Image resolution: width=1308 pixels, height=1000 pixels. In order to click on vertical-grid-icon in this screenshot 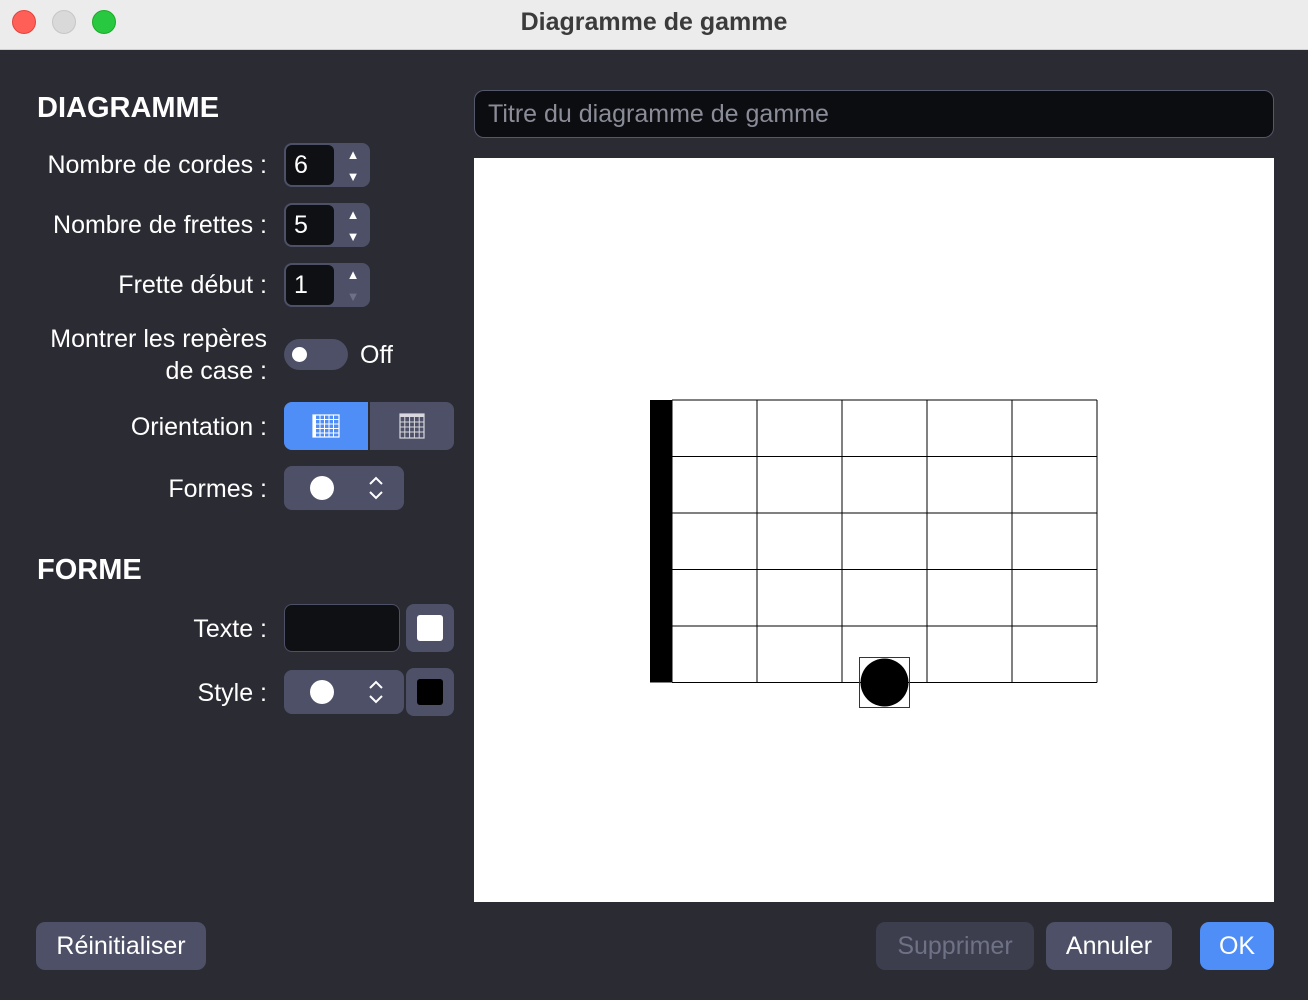, I will do `click(412, 426)`.